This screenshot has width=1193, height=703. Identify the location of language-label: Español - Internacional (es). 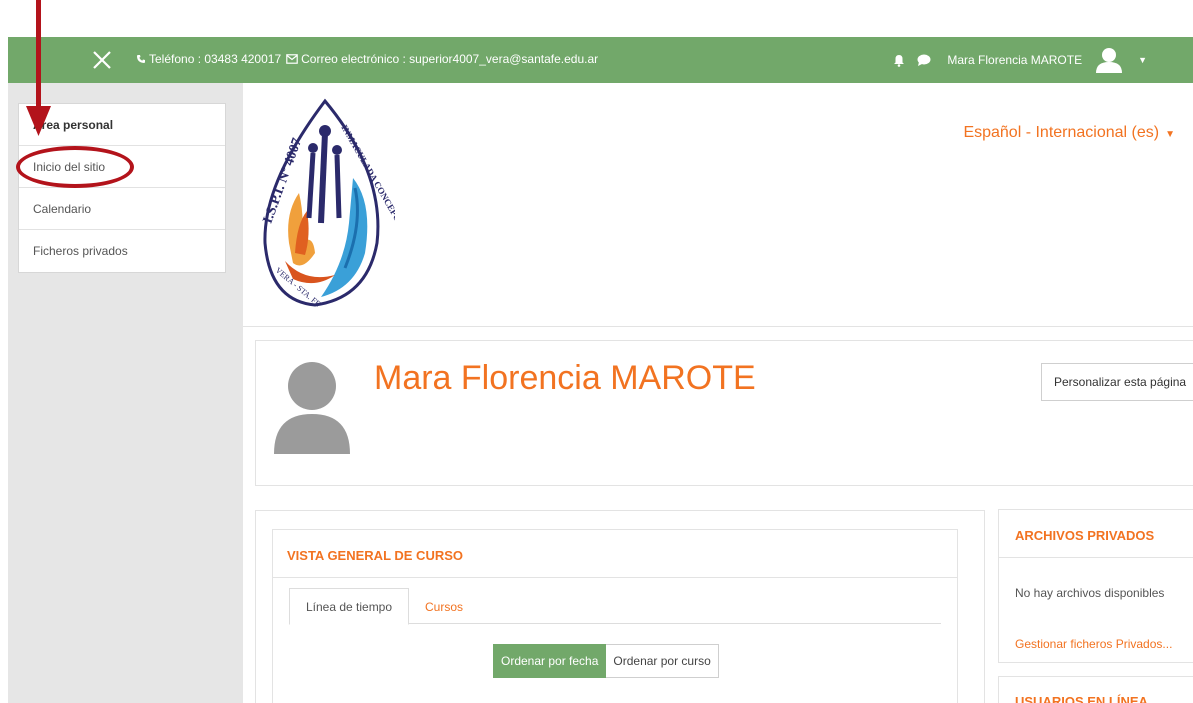
(1061, 132).